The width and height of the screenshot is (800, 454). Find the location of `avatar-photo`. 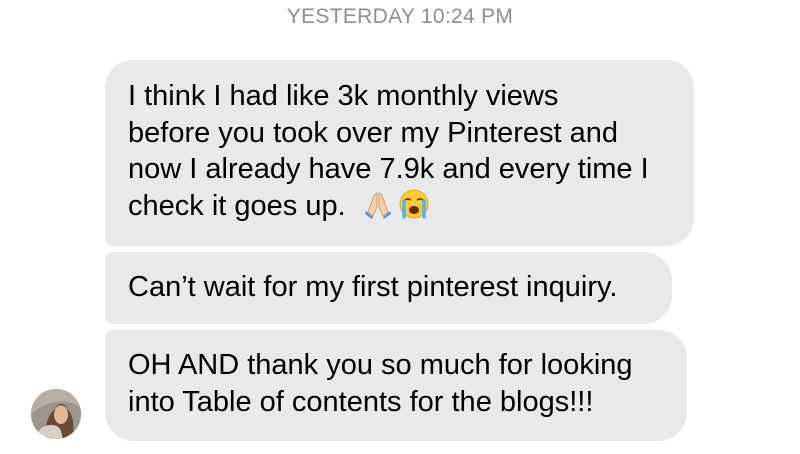

avatar-photo is located at coordinates (56, 414).